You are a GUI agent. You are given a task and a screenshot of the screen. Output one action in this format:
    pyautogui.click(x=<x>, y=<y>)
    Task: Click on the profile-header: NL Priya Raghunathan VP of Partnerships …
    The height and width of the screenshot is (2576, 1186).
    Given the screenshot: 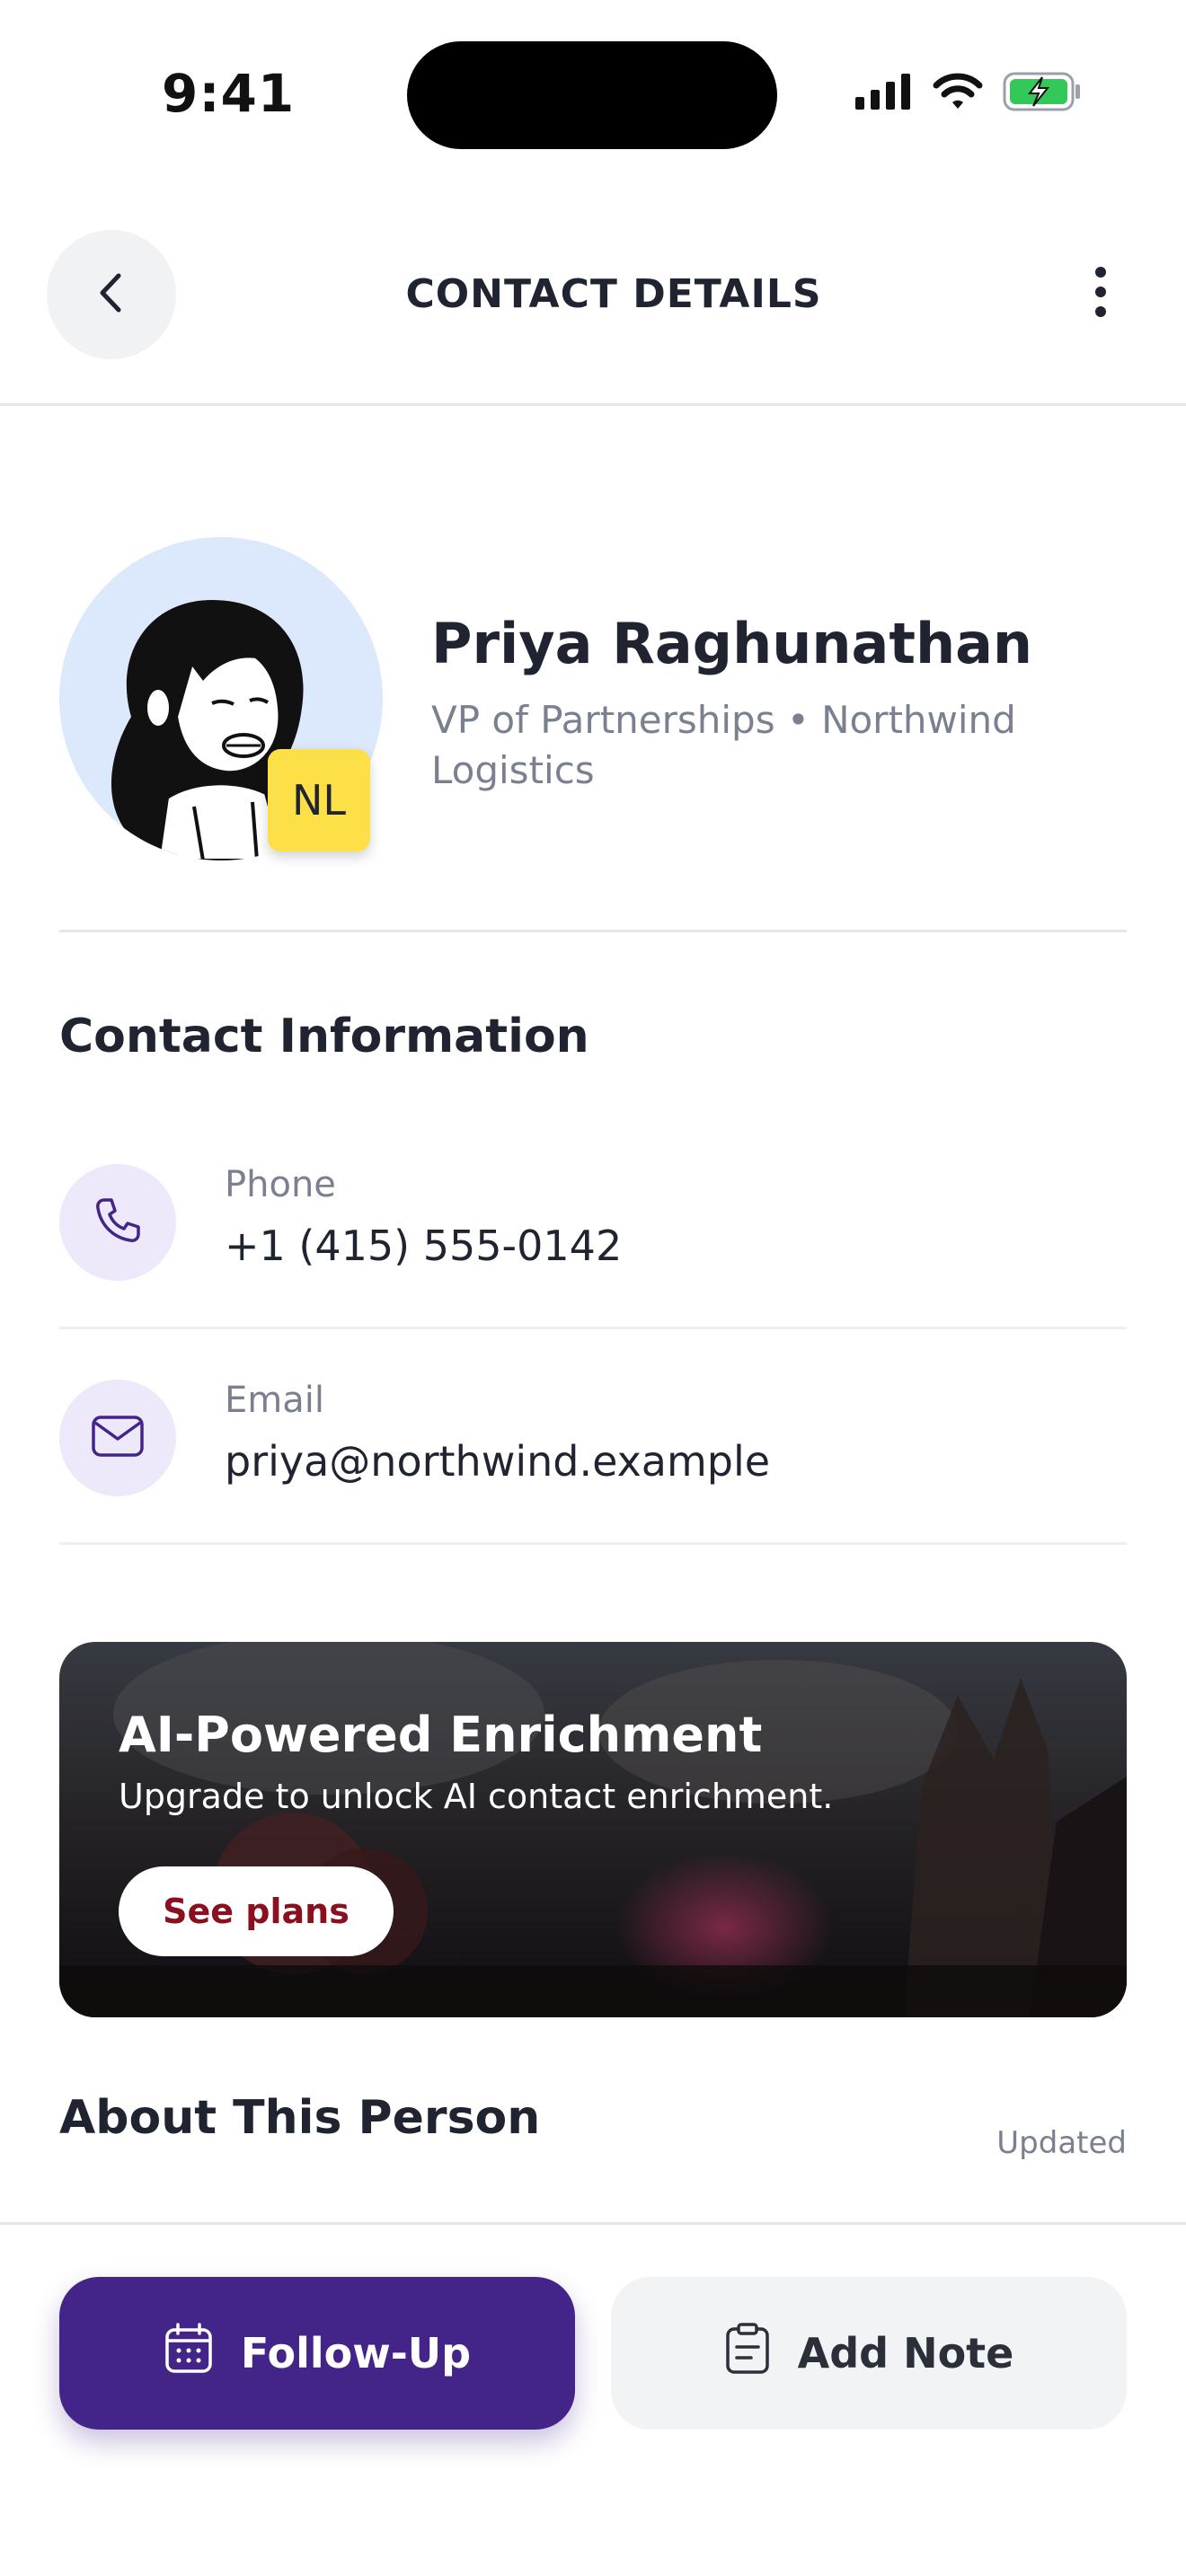 What is the action you would take?
    pyautogui.click(x=593, y=734)
    